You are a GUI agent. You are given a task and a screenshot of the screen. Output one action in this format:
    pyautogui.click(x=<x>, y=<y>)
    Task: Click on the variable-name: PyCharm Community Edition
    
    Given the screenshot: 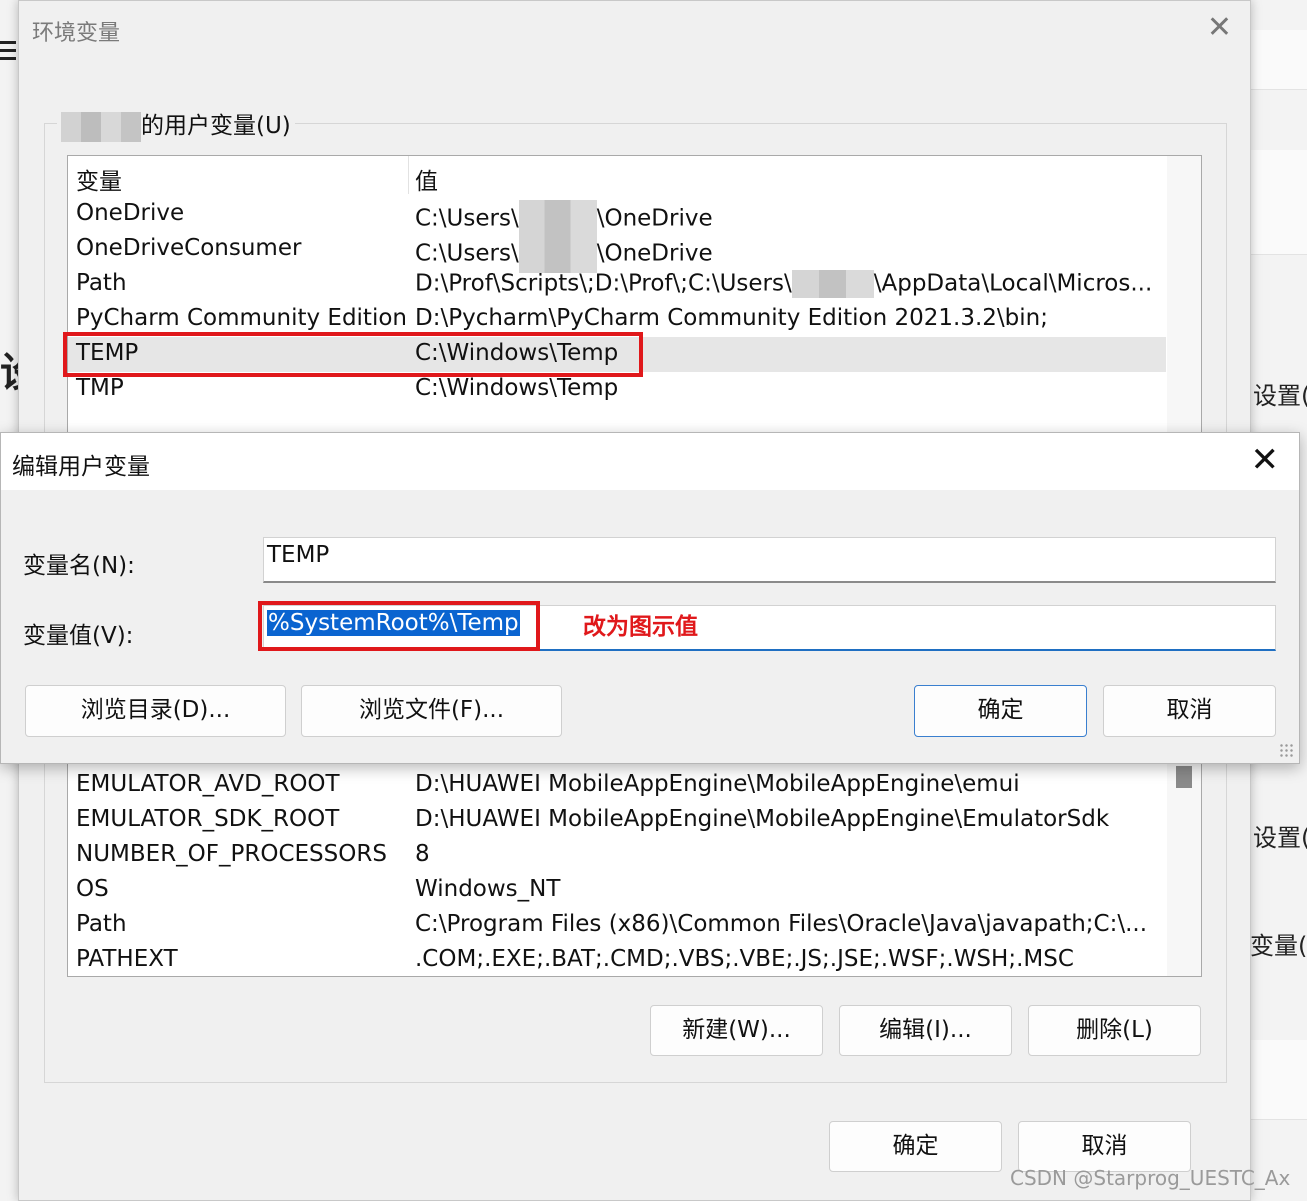 What is the action you would take?
    pyautogui.click(x=241, y=318)
    